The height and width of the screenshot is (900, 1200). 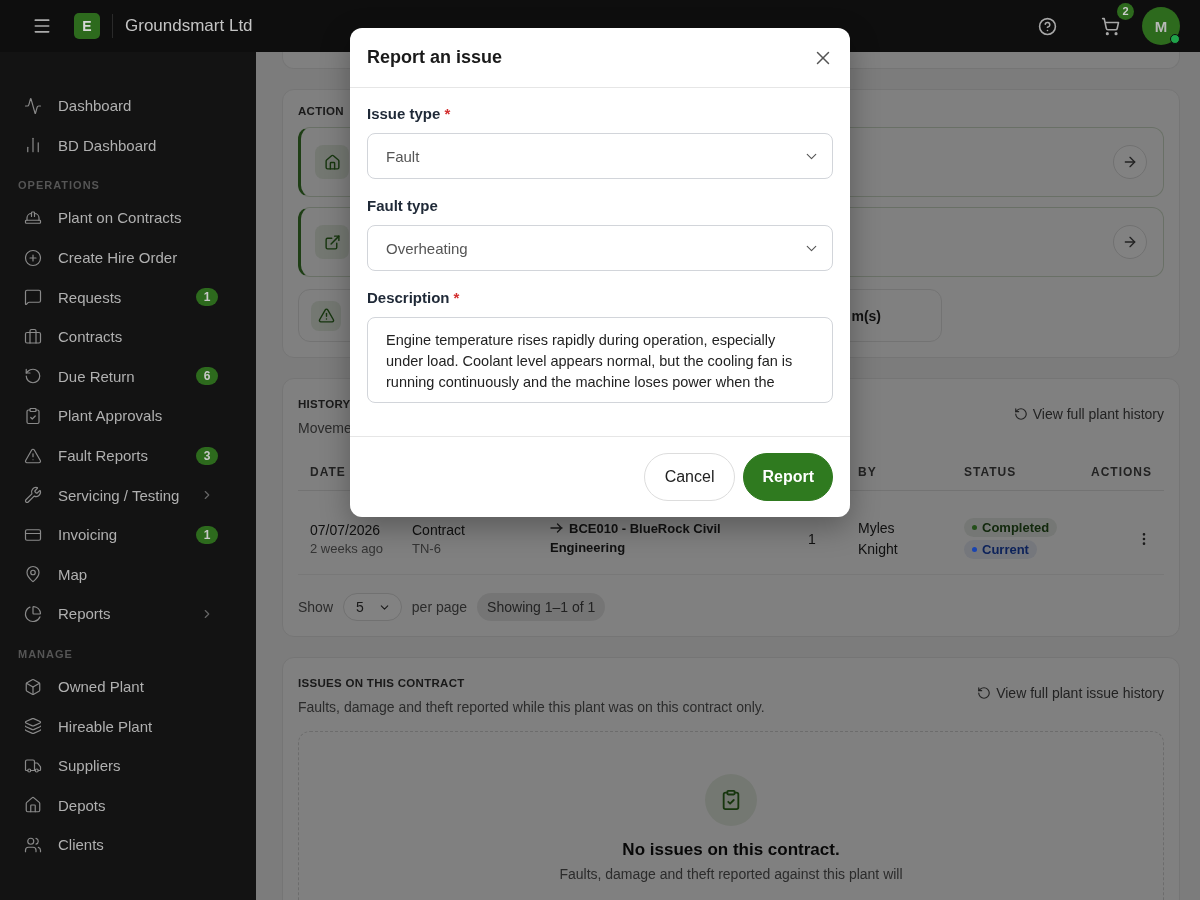 What do you see at coordinates (990, 472) in the screenshot?
I see `column-header: STATUS` at bounding box center [990, 472].